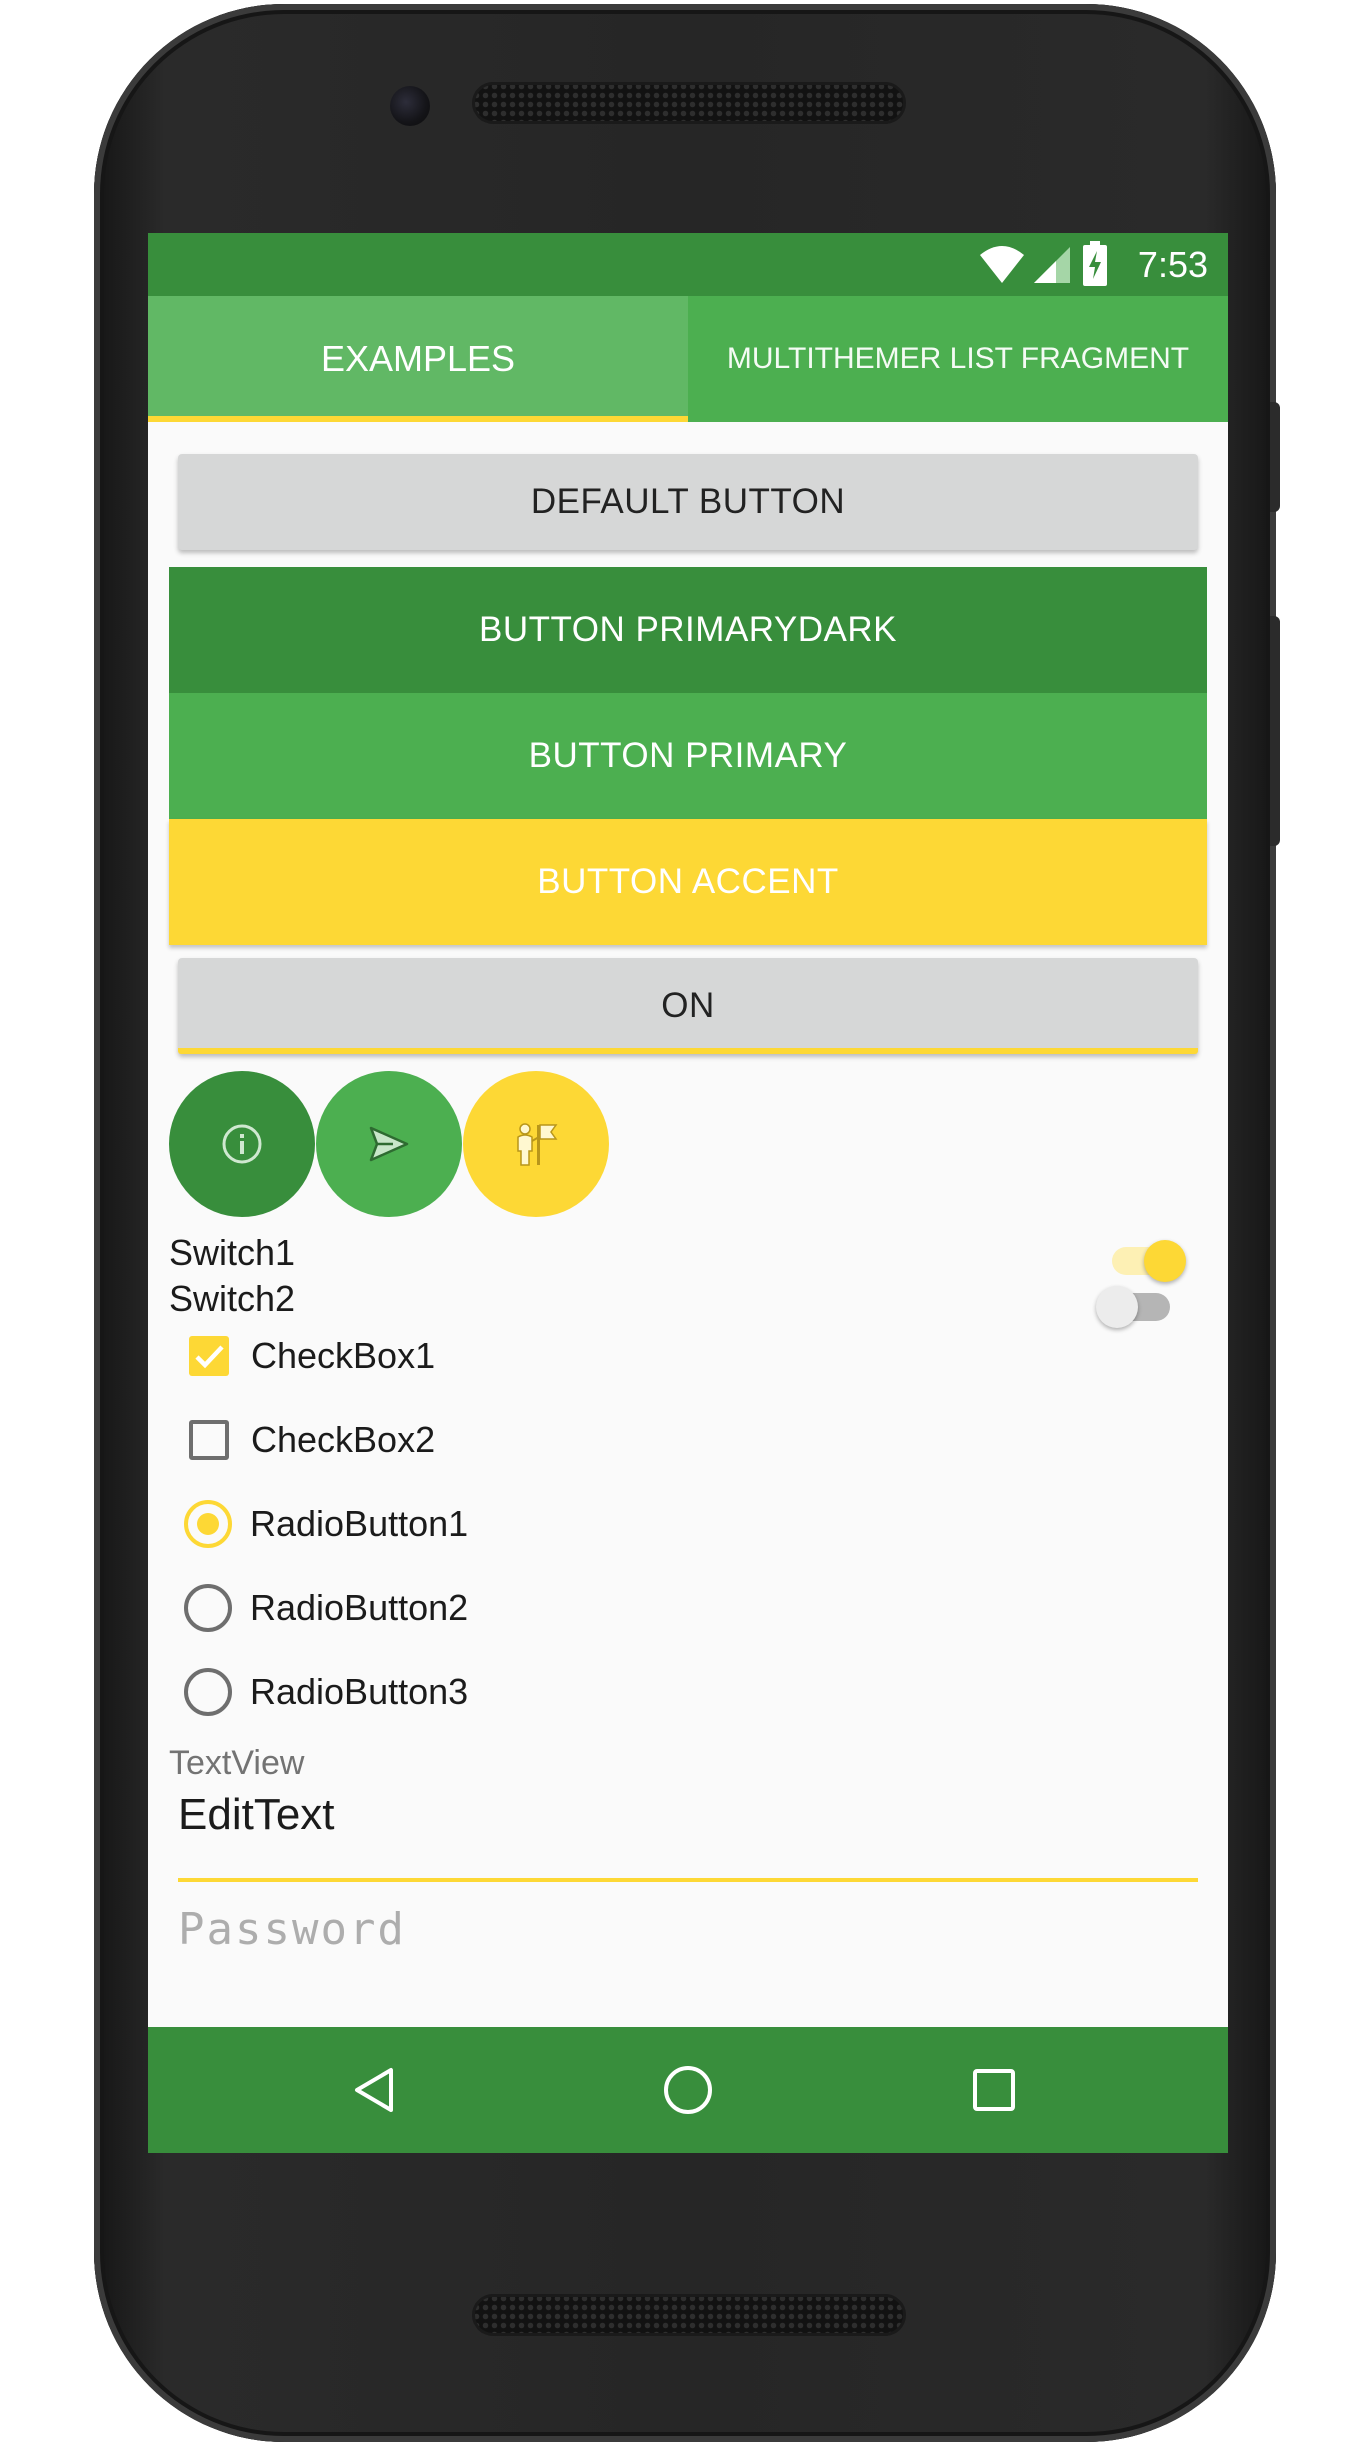  I want to click on recents-button, so click(994, 2090).